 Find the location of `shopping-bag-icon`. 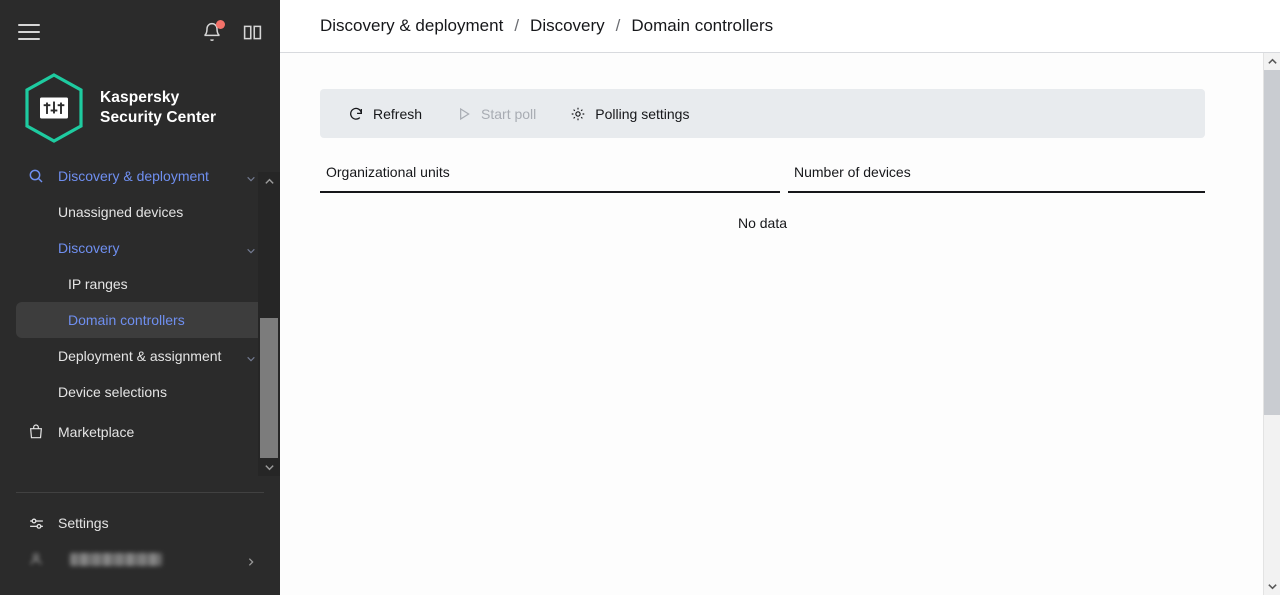

shopping-bag-icon is located at coordinates (36, 432).